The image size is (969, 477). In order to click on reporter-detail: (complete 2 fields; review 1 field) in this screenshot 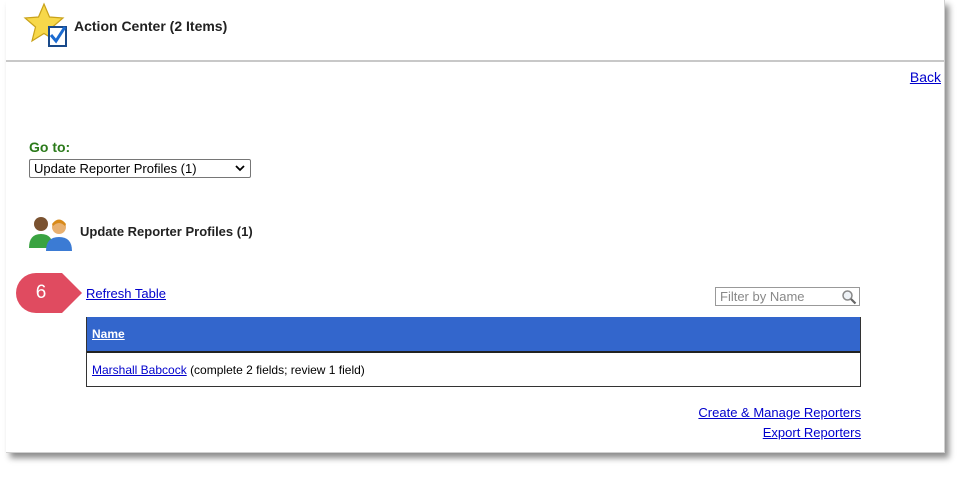, I will do `click(277, 370)`.